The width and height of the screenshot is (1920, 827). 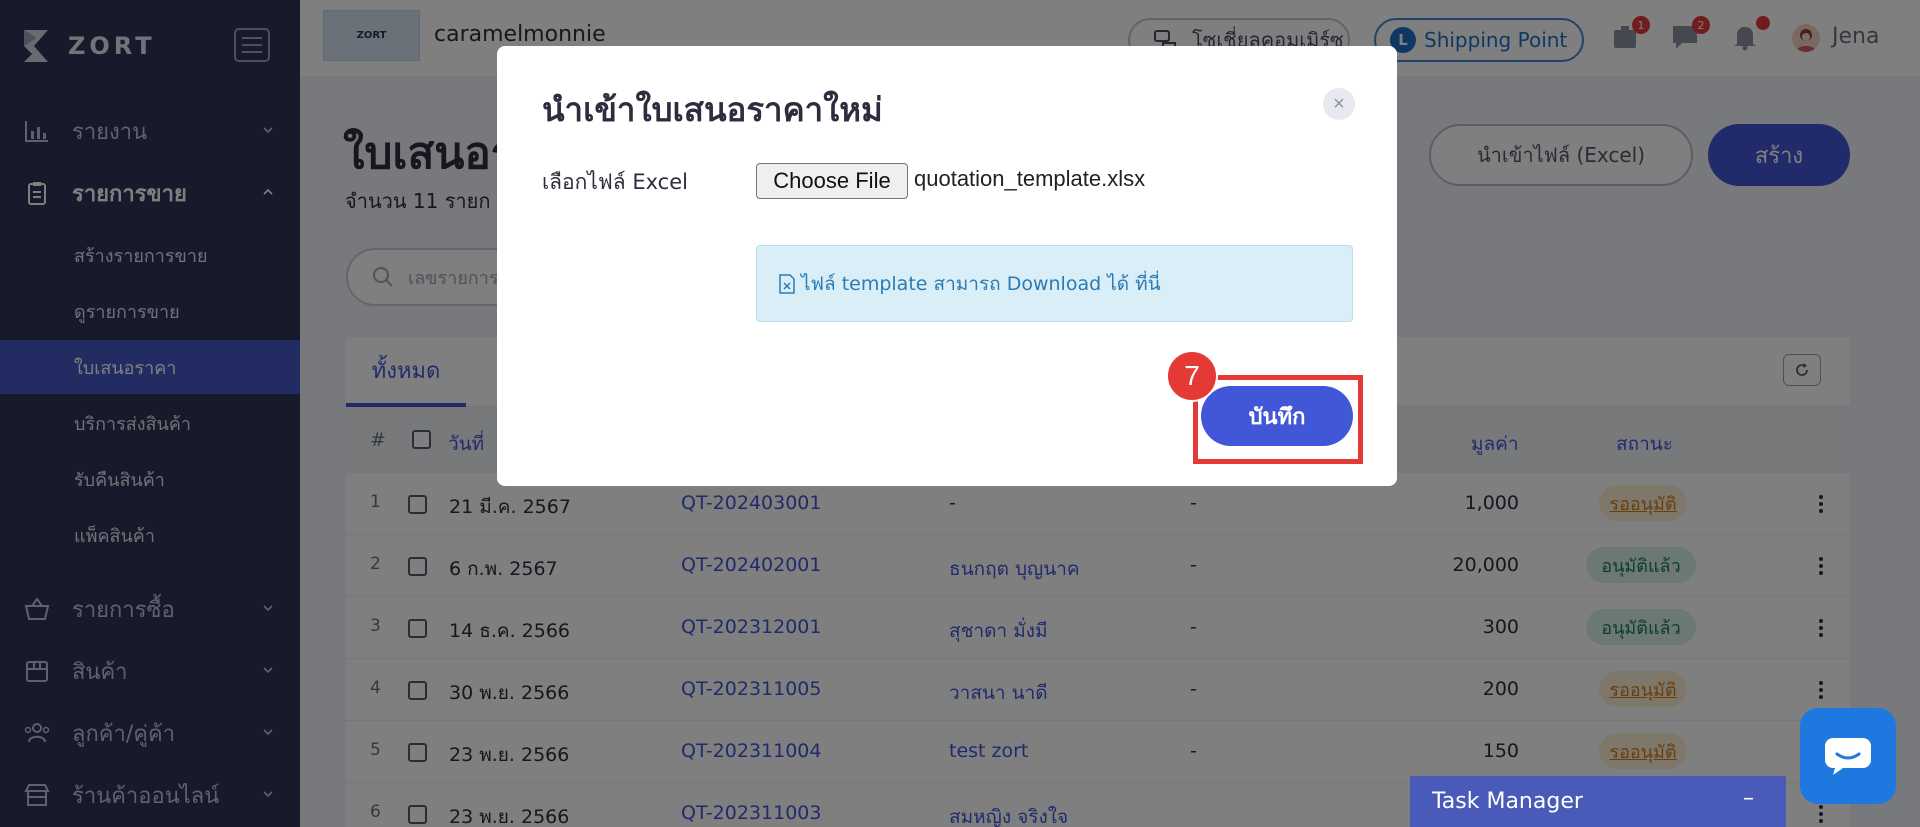 I want to click on task-manager-bar: Task Manager –, so click(x=1598, y=801).